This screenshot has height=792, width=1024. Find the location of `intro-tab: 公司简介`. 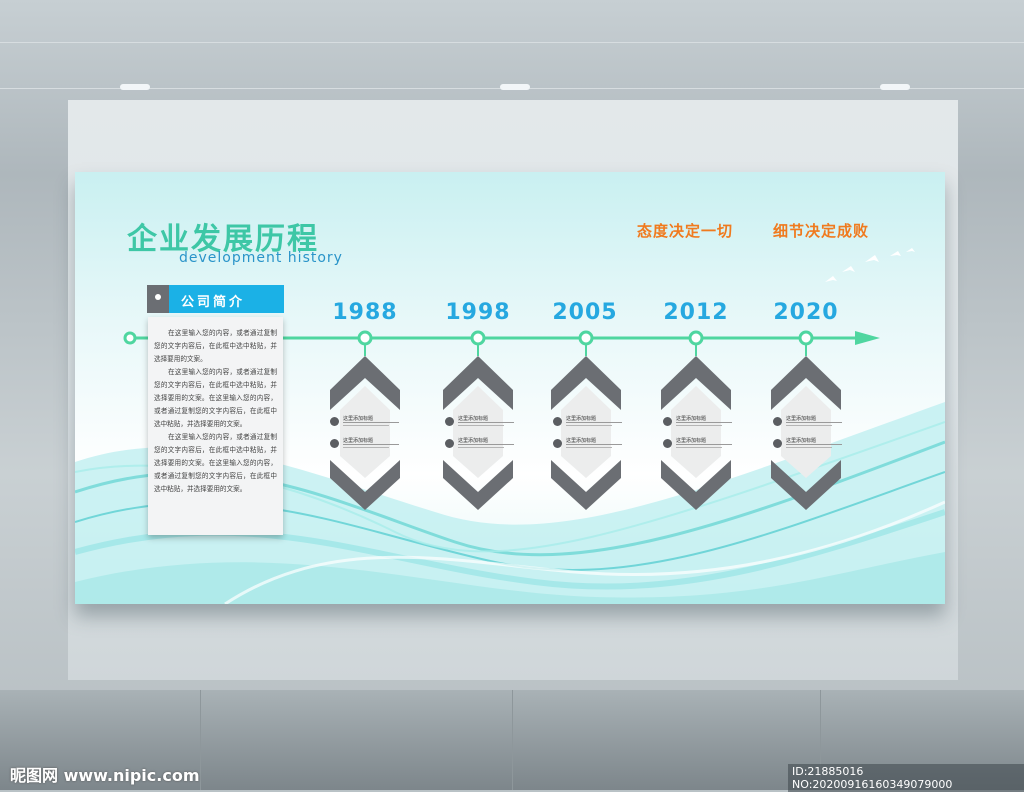

intro-tab: 公司简介 is located at coordinates (215, 299).